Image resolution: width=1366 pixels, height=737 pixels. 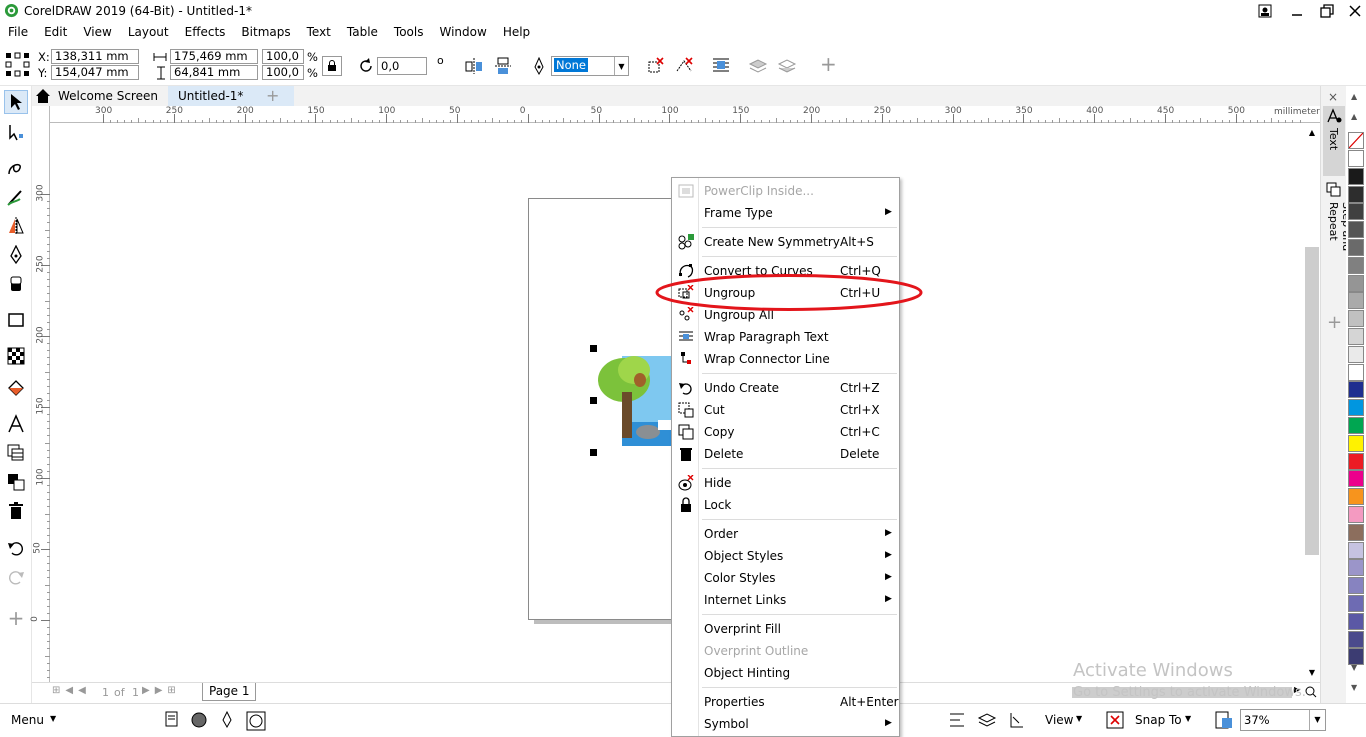 What do you see at coordinates (27, 720) in the screenshot?
I see `status-menu: Menu` at bounding box center [27, 720].